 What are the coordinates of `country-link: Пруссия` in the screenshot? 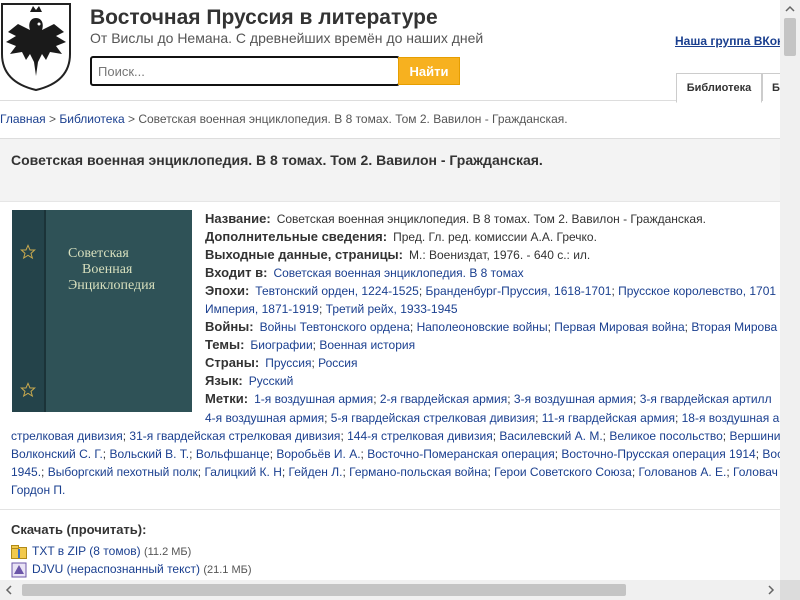 It's located at (288, 363).